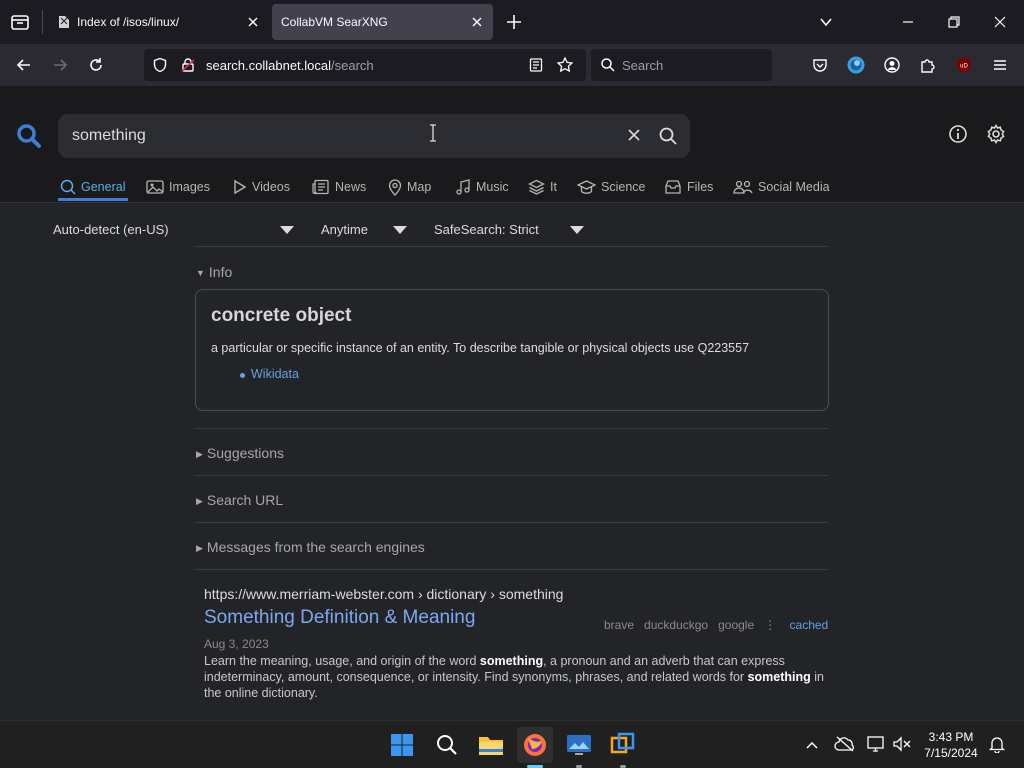  I want to click on url-bar: search.collabnet.local/search, so click(365, 65).